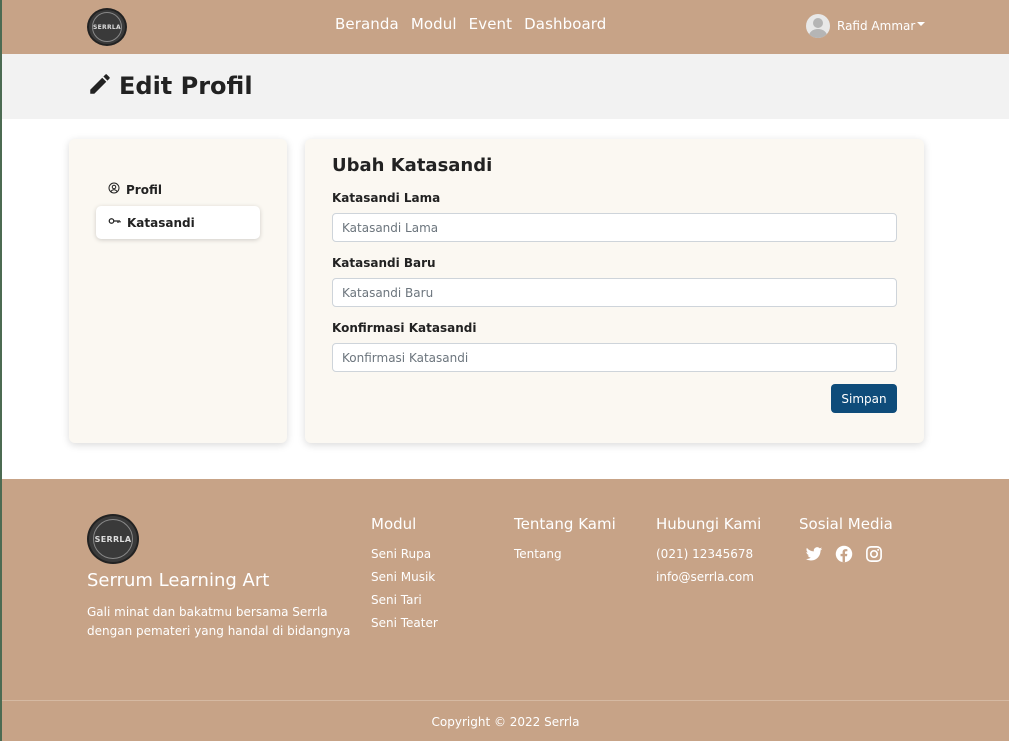  I want to click on footer-link-seni-musik: Seni Musik, so click(404, 577).